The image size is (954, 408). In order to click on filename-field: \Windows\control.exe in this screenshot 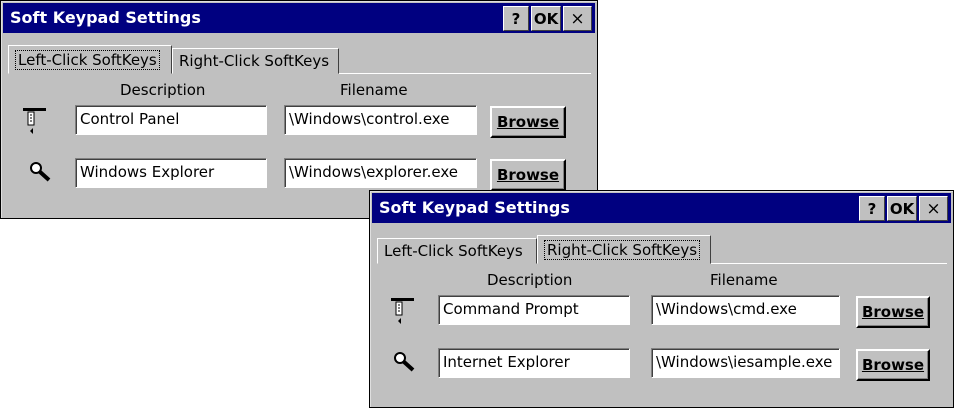, I will do `click(380, 120)`.